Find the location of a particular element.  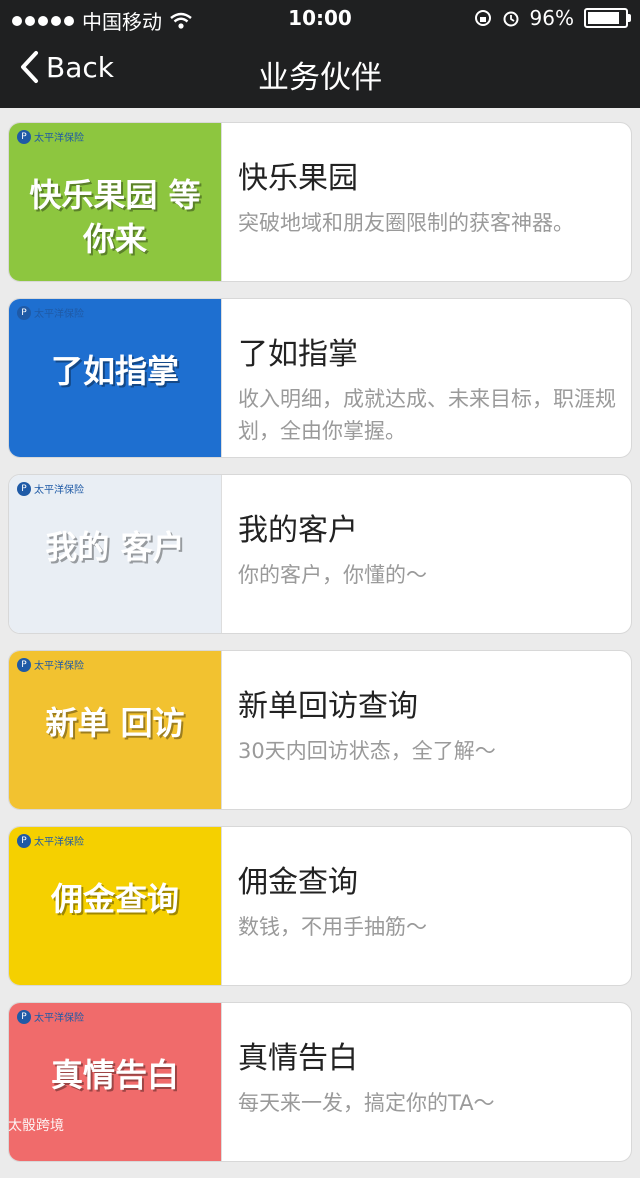

list-item: P 太平洋保险 真情告白 真情告白 每天来一发，搞定你的TA～ is located at coordinates (320, 1082).